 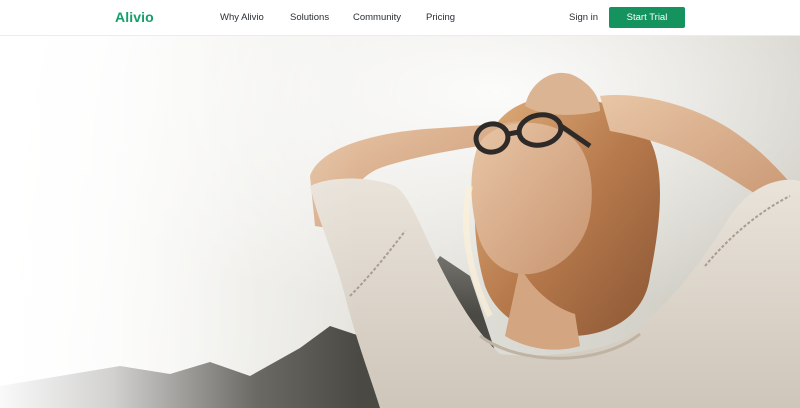 I want to click on nav-link-community: Community, so click(x=377, y=17).